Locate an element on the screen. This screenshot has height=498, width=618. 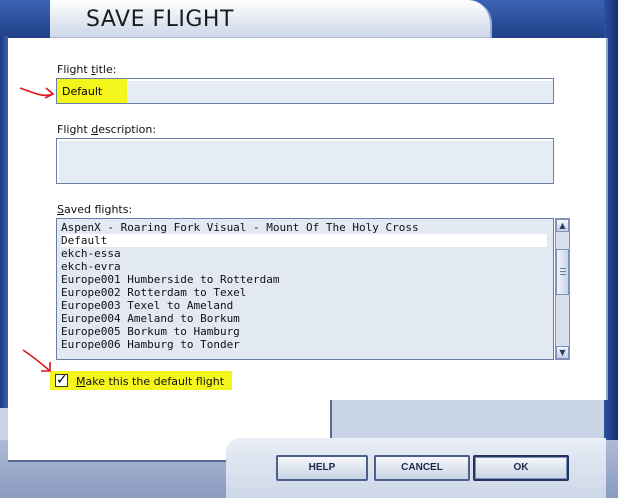
saved-flights-label: Saved flights: is located at coordinates (95, 209).